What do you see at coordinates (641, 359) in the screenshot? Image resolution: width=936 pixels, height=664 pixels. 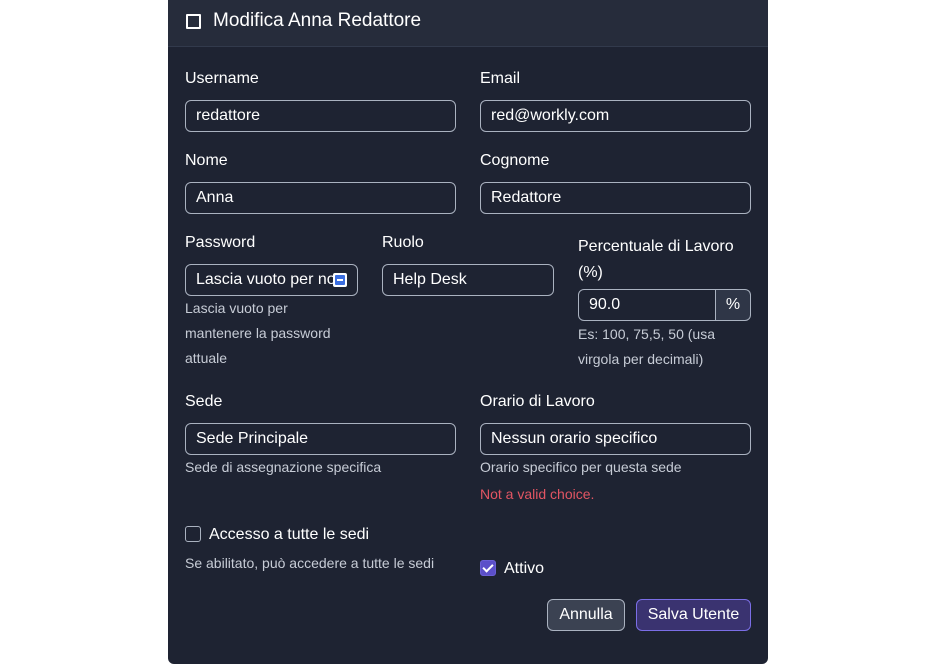 I see `percentuale-help-line-2: virgola per decimali)` at bounding box center [641, 359].